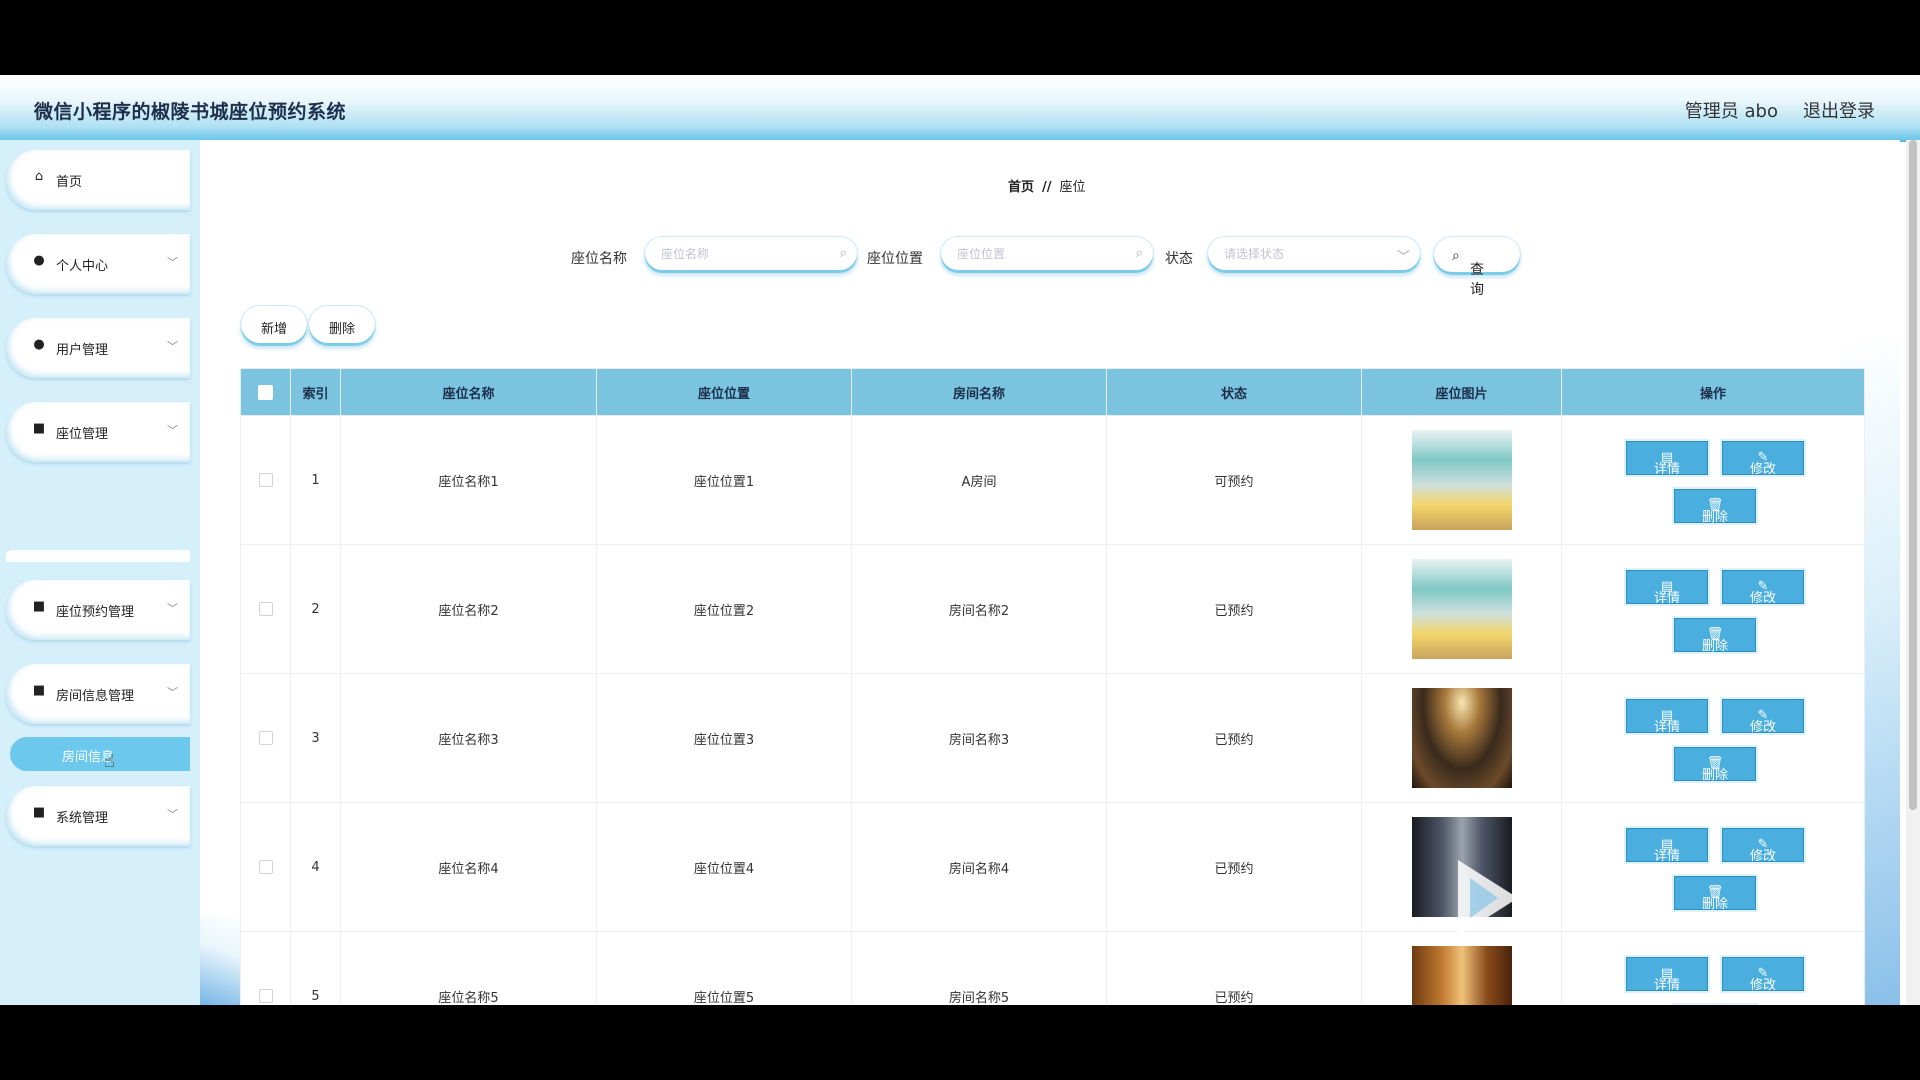  I want to click on sidebar-subitem-room-info: 房间信息, so click(100, 754).